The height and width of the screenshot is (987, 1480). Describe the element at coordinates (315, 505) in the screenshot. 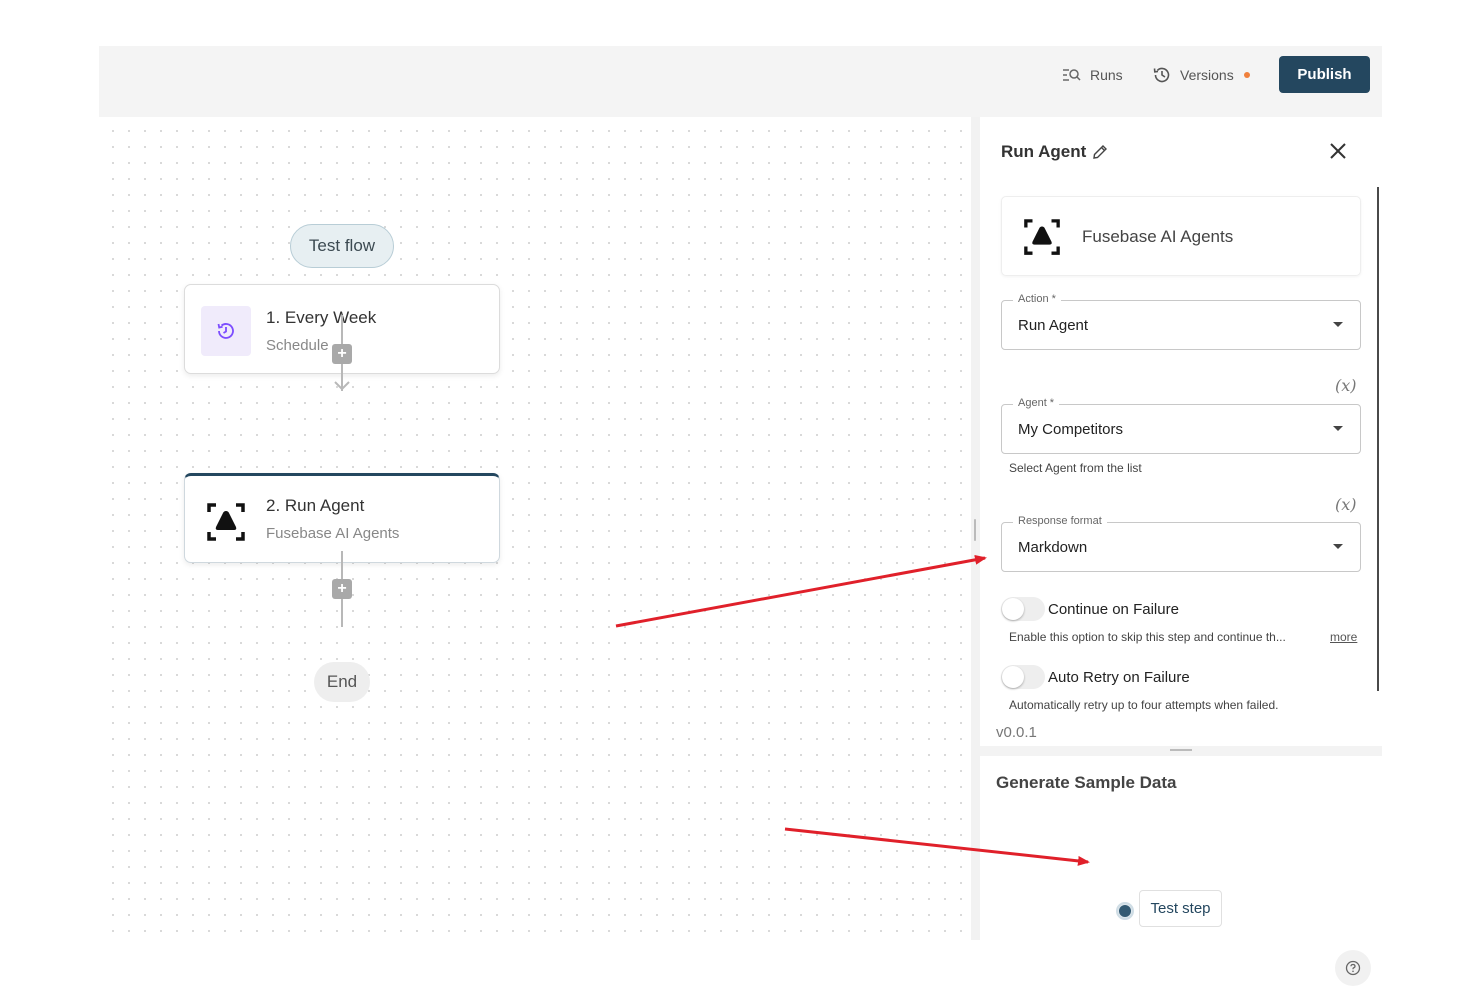

I see `step-2-title: 2. Run Agent` at that location.